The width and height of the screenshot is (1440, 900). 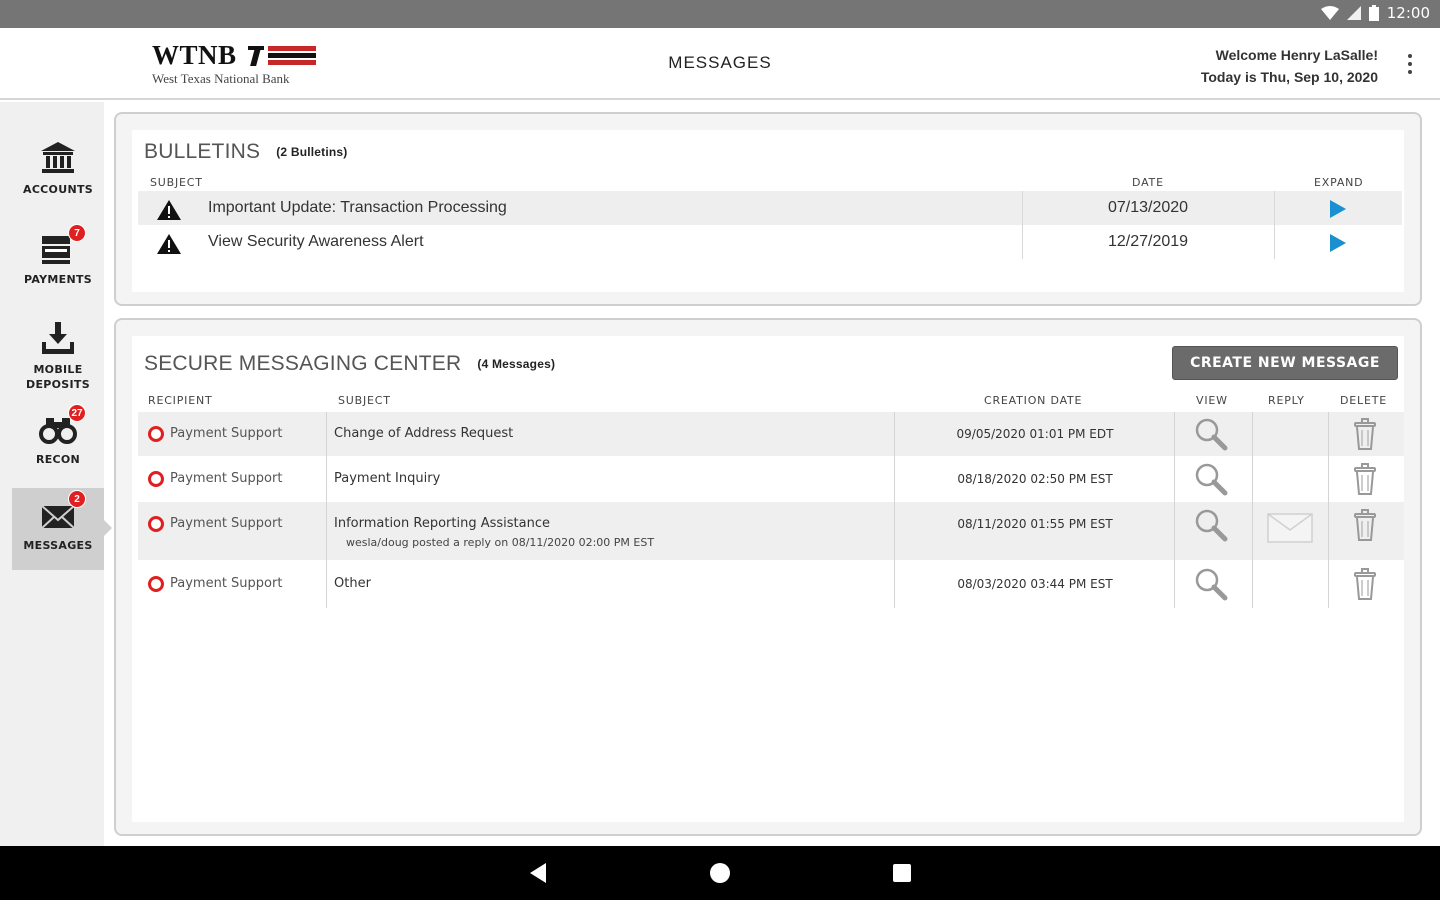 I want to click on message-date: 08/03/2020 03:44 PM EST, so click(x=1035, y=584).